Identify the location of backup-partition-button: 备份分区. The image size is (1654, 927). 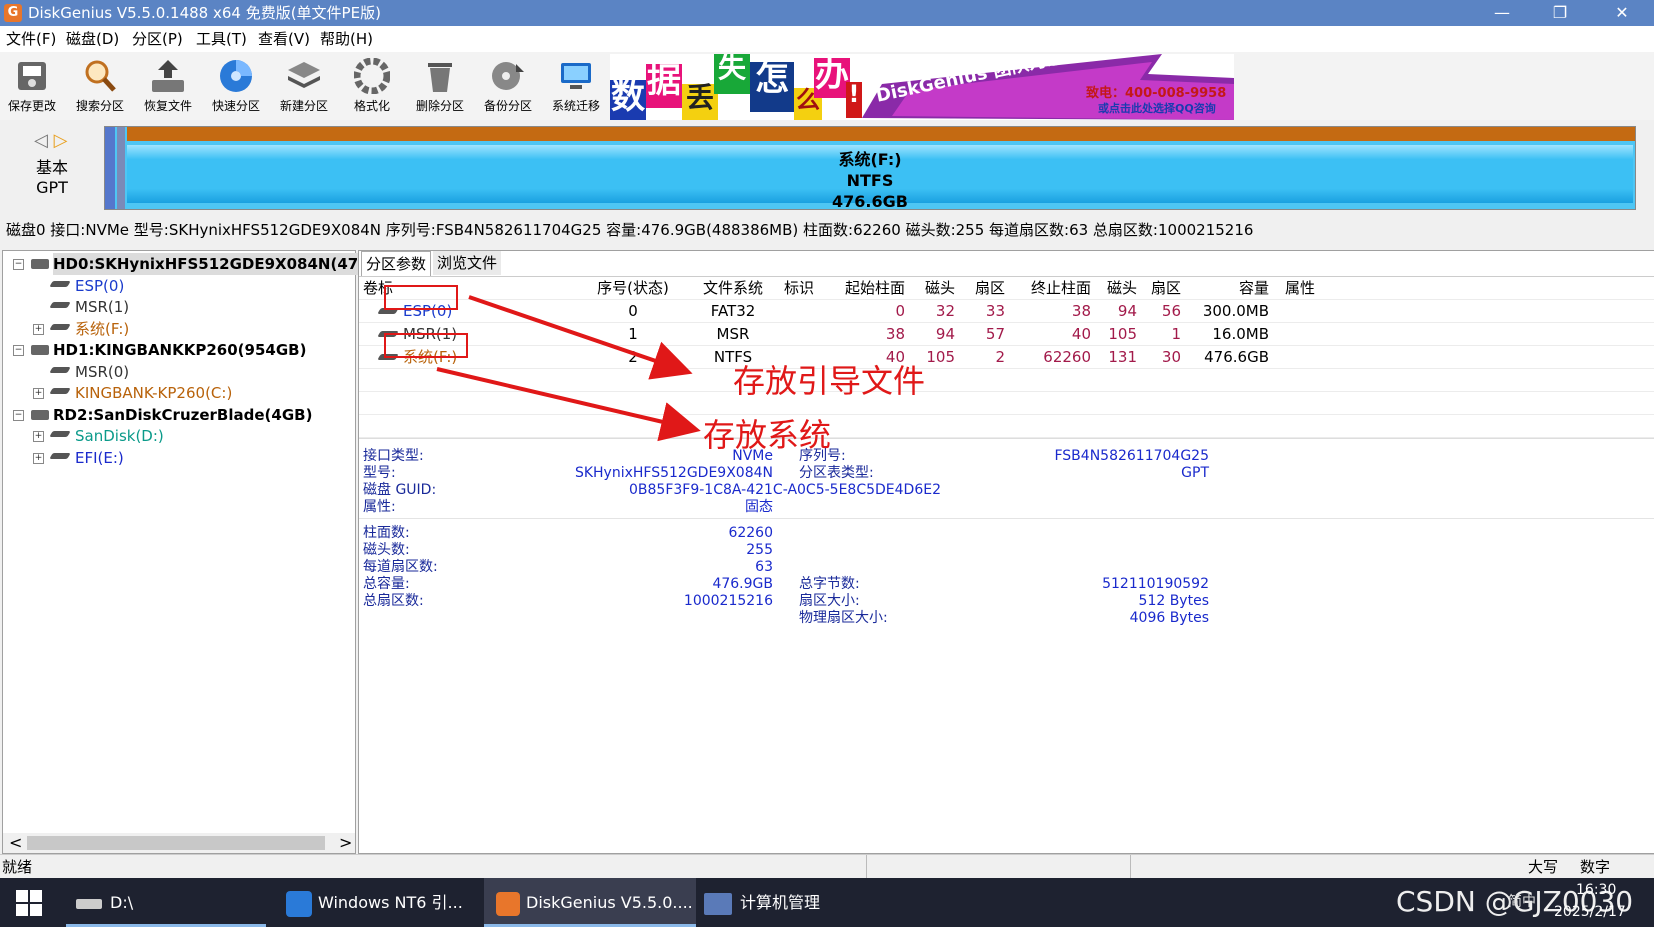
(508, 87).